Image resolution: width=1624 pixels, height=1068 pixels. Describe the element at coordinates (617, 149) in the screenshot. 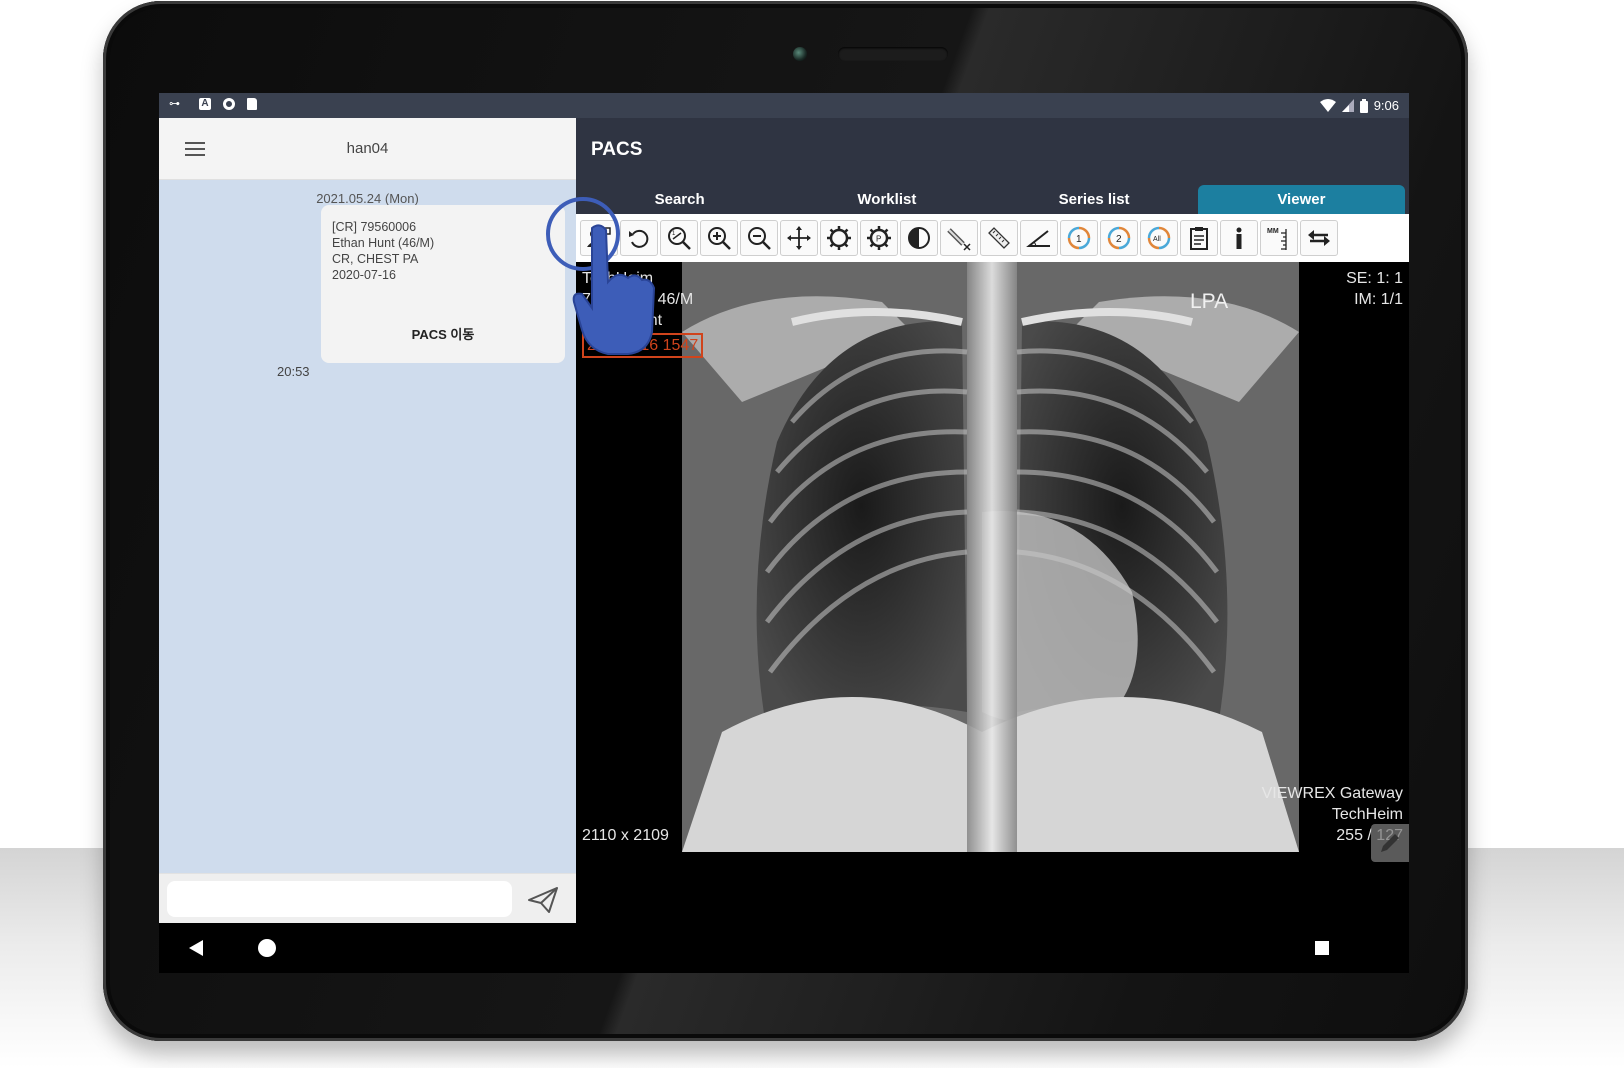

I see `pacs-title: PACS` at that location.